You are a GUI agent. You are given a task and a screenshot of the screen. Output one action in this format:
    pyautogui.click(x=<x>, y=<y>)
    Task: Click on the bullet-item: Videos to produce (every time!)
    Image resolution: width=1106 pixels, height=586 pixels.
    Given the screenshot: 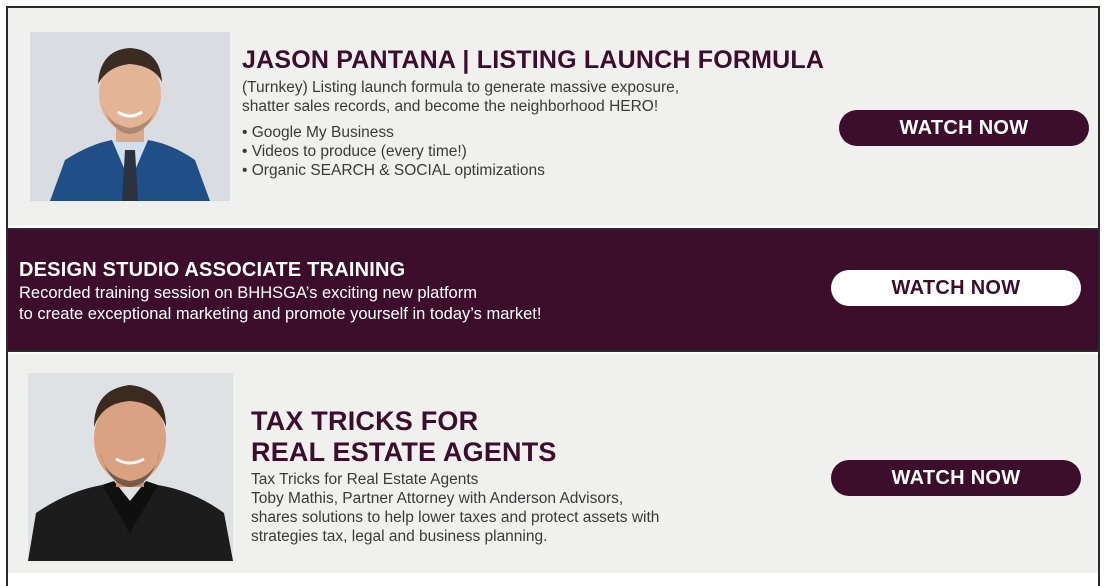 What is the action you would take?
    pyautogui.click(x=542, y=151)
    